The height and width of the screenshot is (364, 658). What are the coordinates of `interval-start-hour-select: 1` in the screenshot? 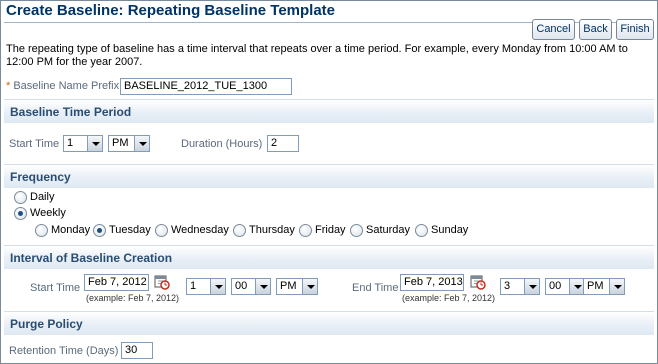 It's located at (206, 286).